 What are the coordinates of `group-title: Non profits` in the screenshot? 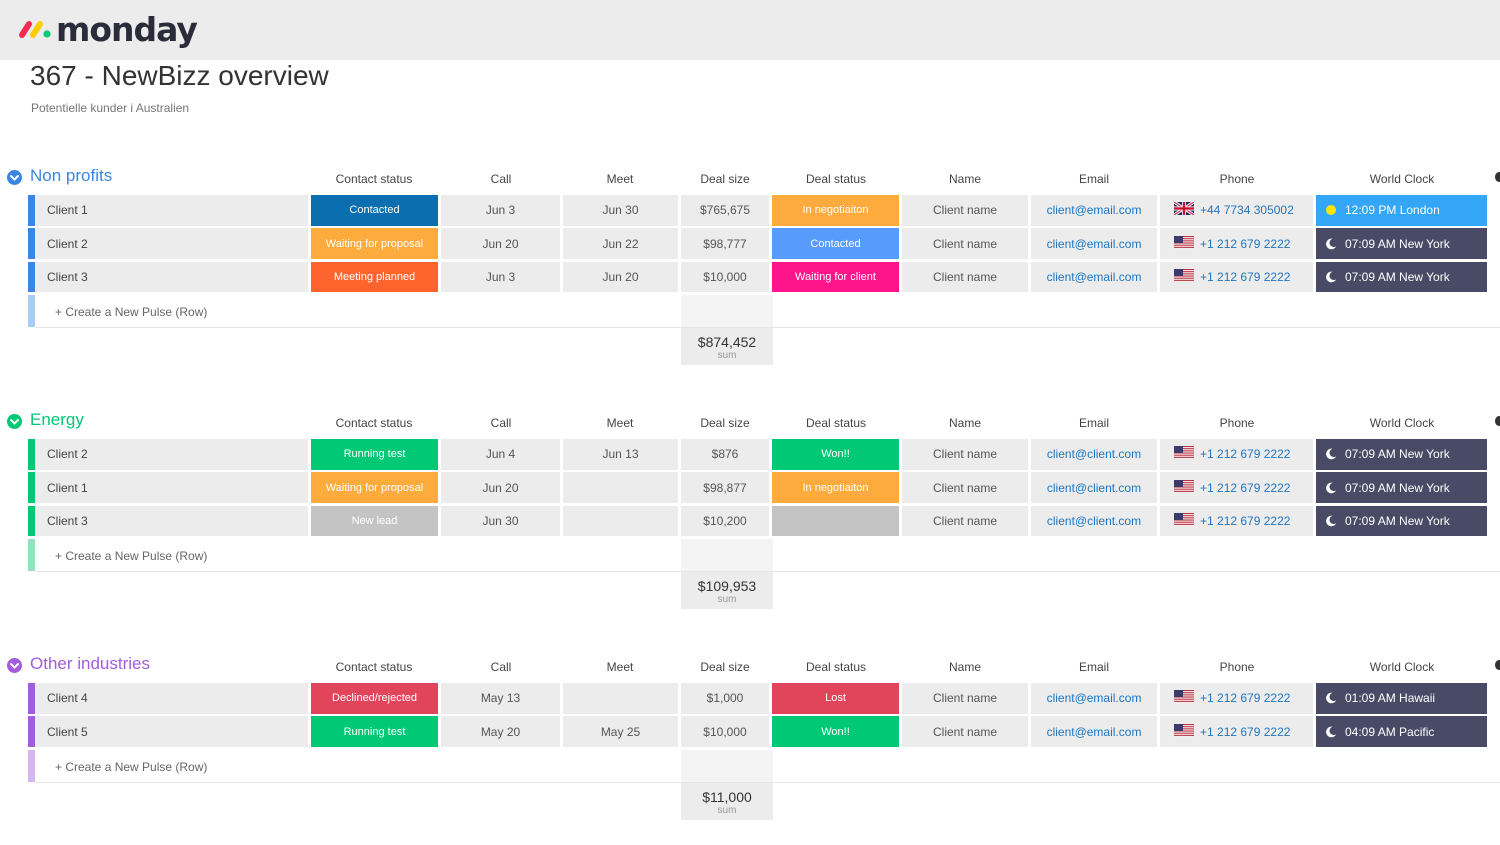 It's located at (71, 176).